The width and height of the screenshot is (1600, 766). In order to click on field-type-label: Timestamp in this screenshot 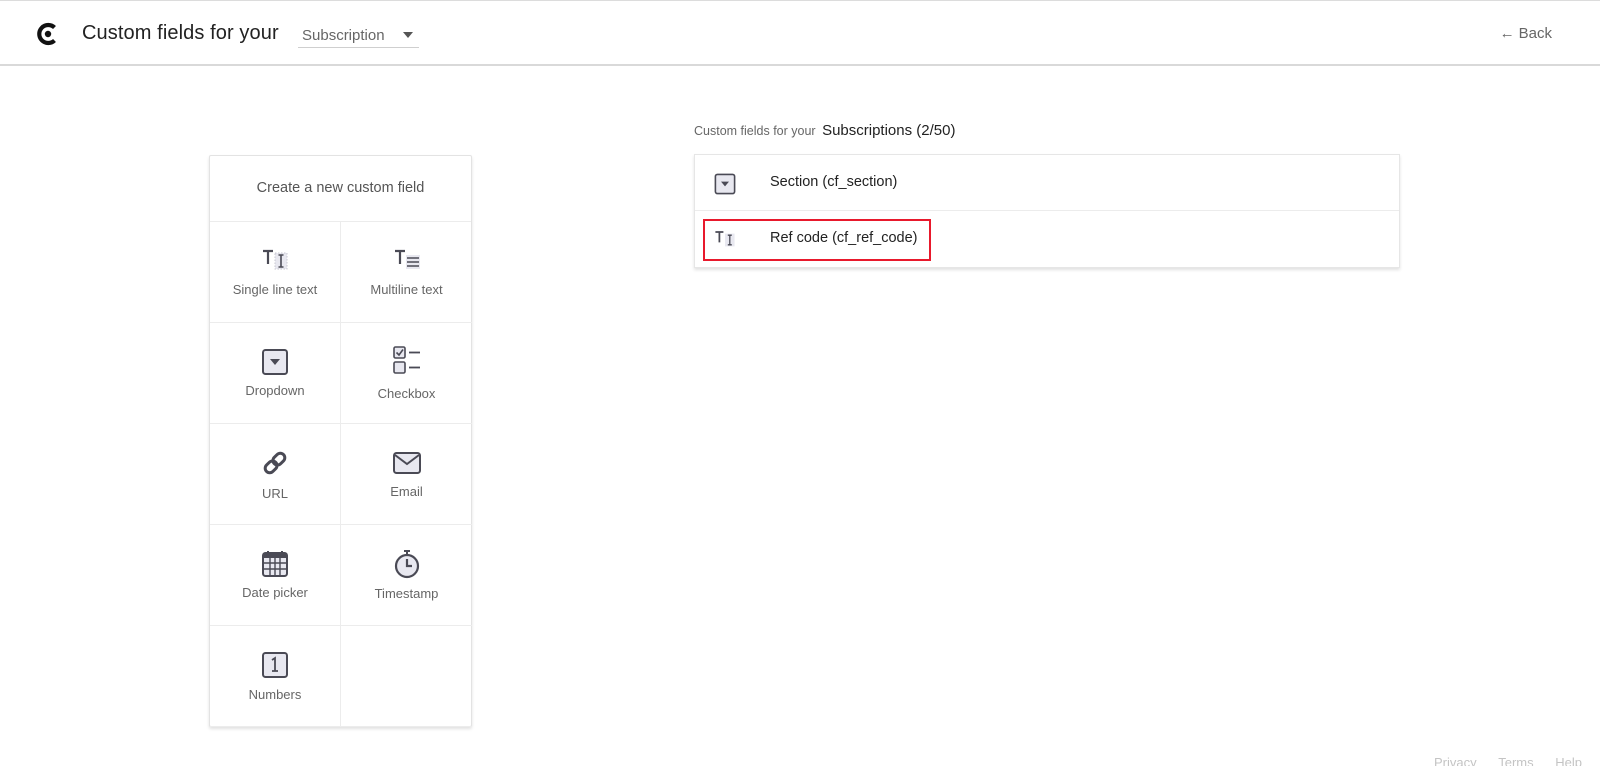, I will do `click(406, 593)`.